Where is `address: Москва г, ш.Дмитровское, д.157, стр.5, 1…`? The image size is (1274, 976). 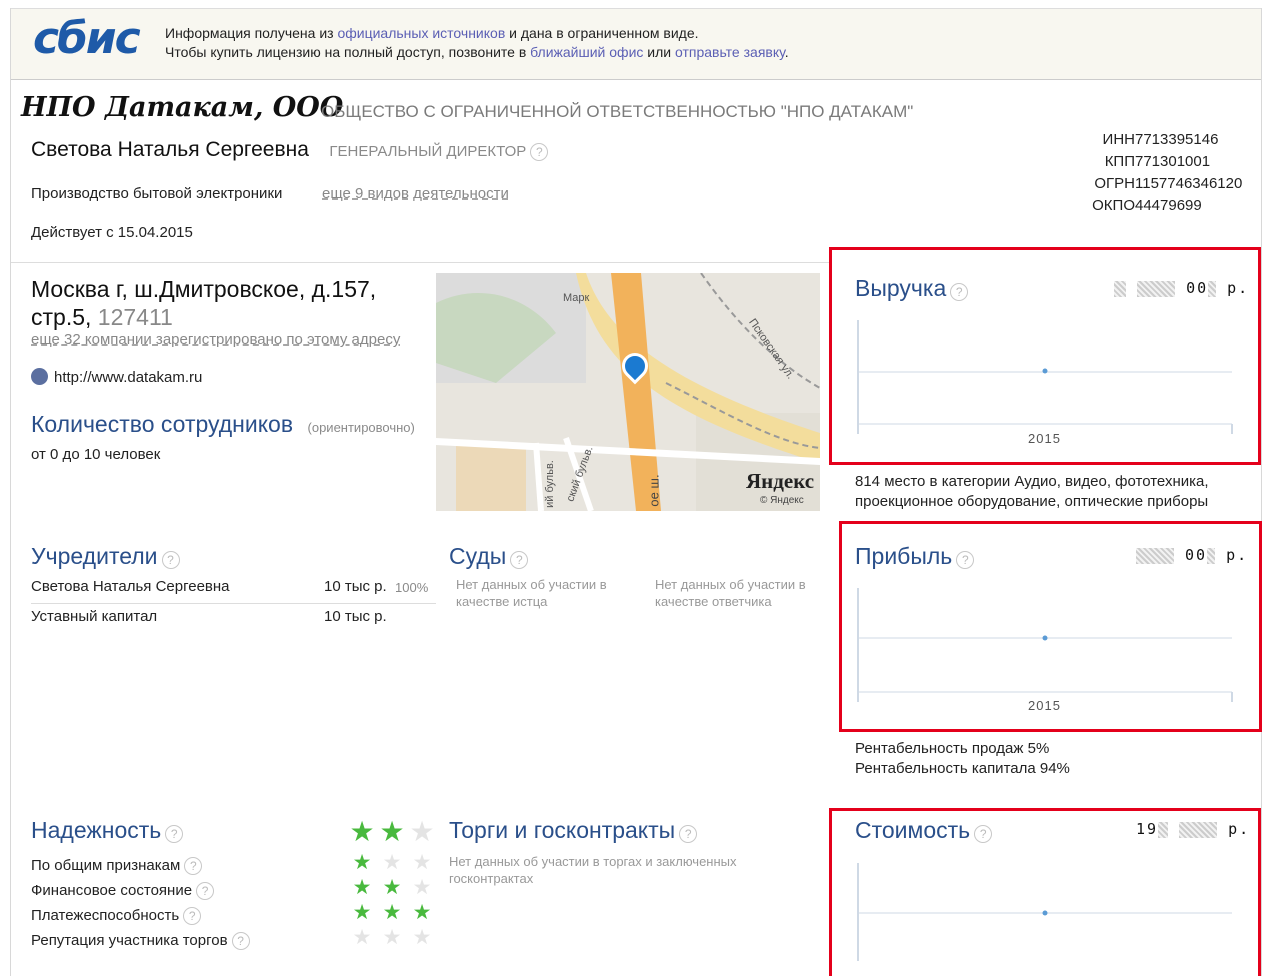 address: Москва г, ш.Дмитровское, д.157, стр.5, 1… is located at coordinates (204, 303).